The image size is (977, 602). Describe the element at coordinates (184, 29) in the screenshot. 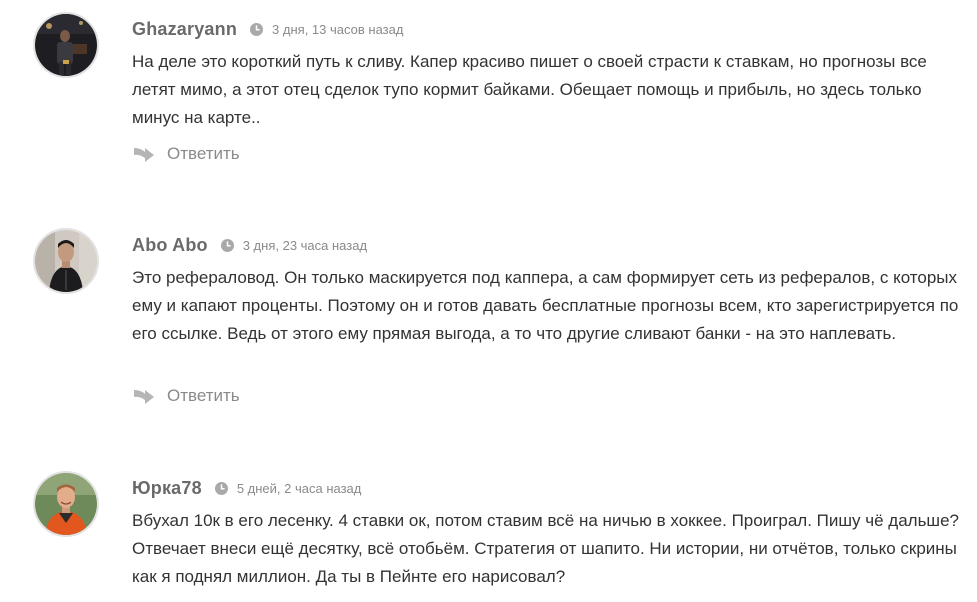

I see `comment-author: Ghazaryann` at that location.